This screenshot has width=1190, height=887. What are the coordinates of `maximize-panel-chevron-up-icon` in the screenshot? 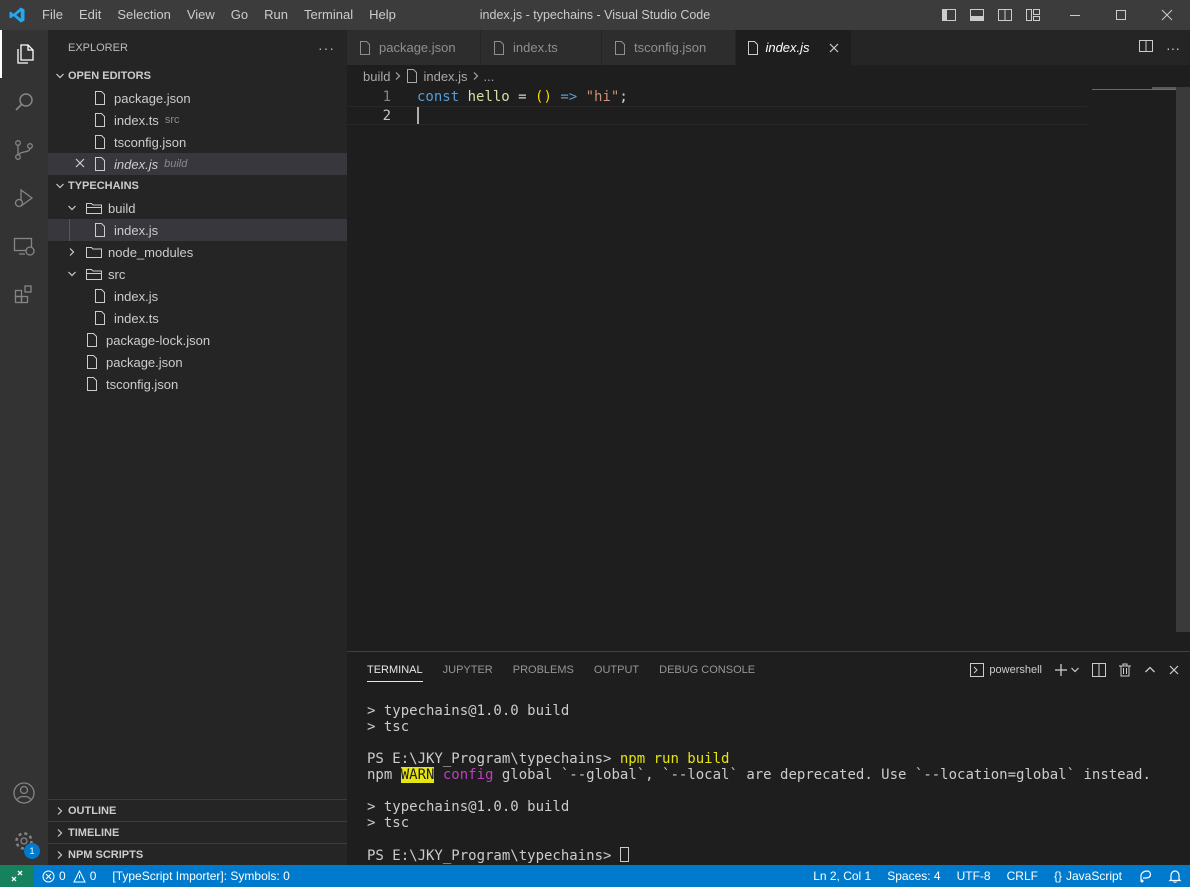 It's located at (1150, 670).